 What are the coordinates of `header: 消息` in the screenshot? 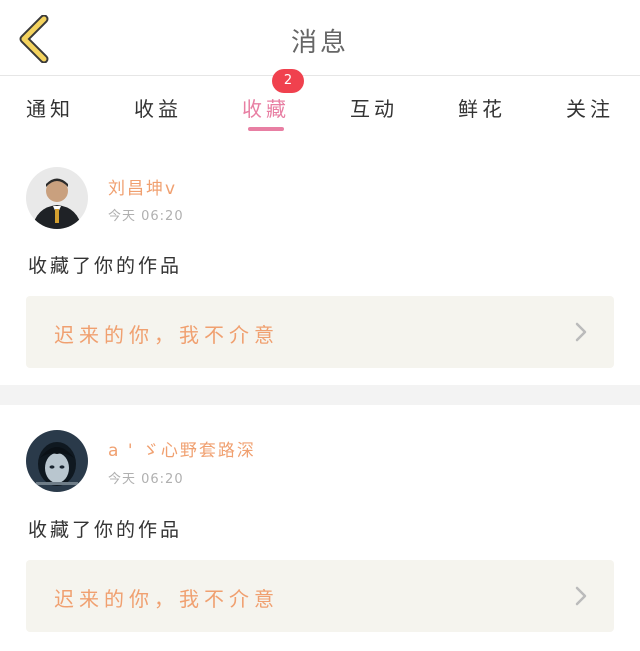 It's located at (320, 38).